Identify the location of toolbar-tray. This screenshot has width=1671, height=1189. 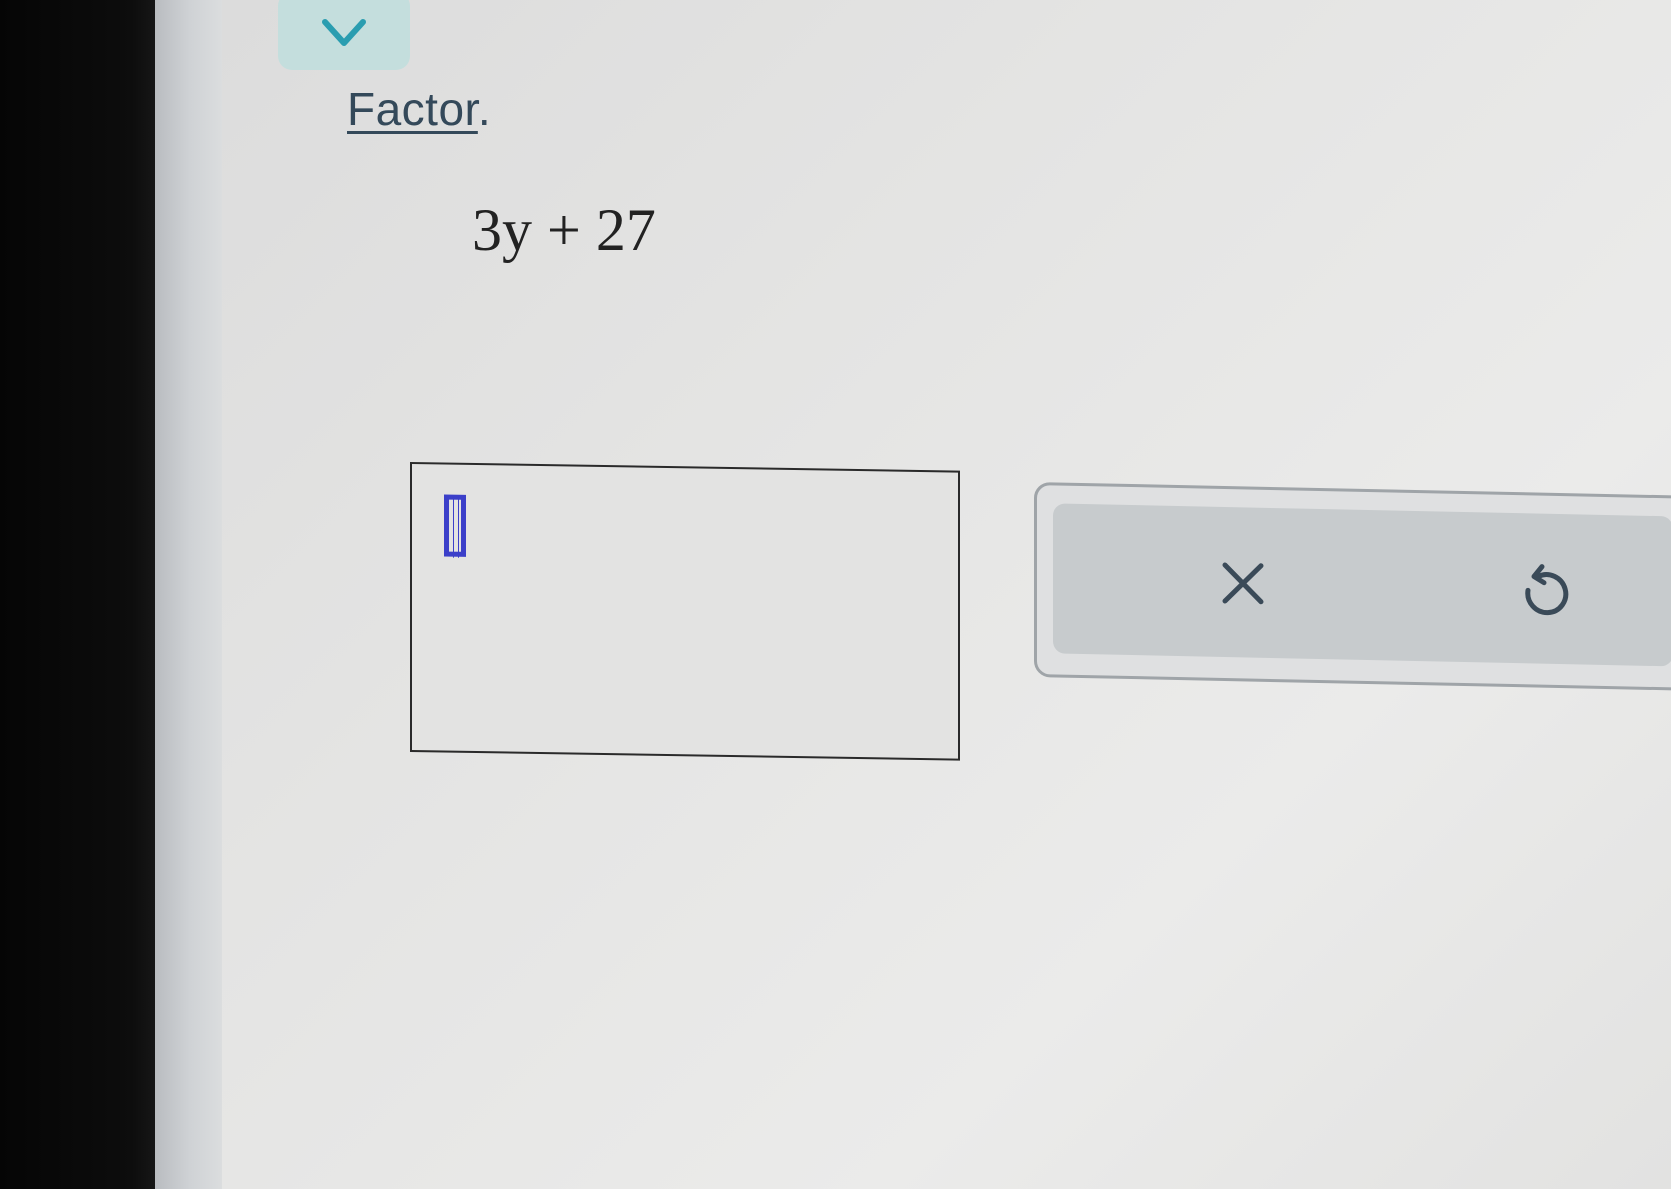
(1362, 585).